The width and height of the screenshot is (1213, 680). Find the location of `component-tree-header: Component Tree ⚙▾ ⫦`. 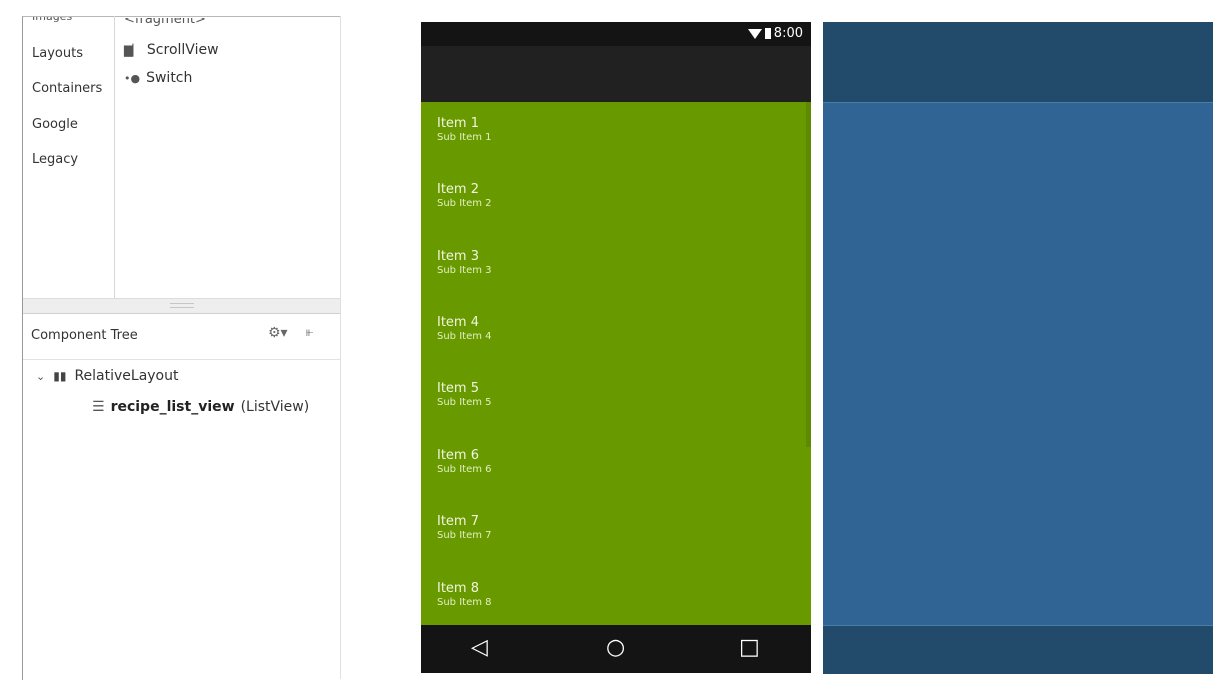

component-tree-header: Component Tree ⚙▾ ⫦ is located at coordinates (181, 336).